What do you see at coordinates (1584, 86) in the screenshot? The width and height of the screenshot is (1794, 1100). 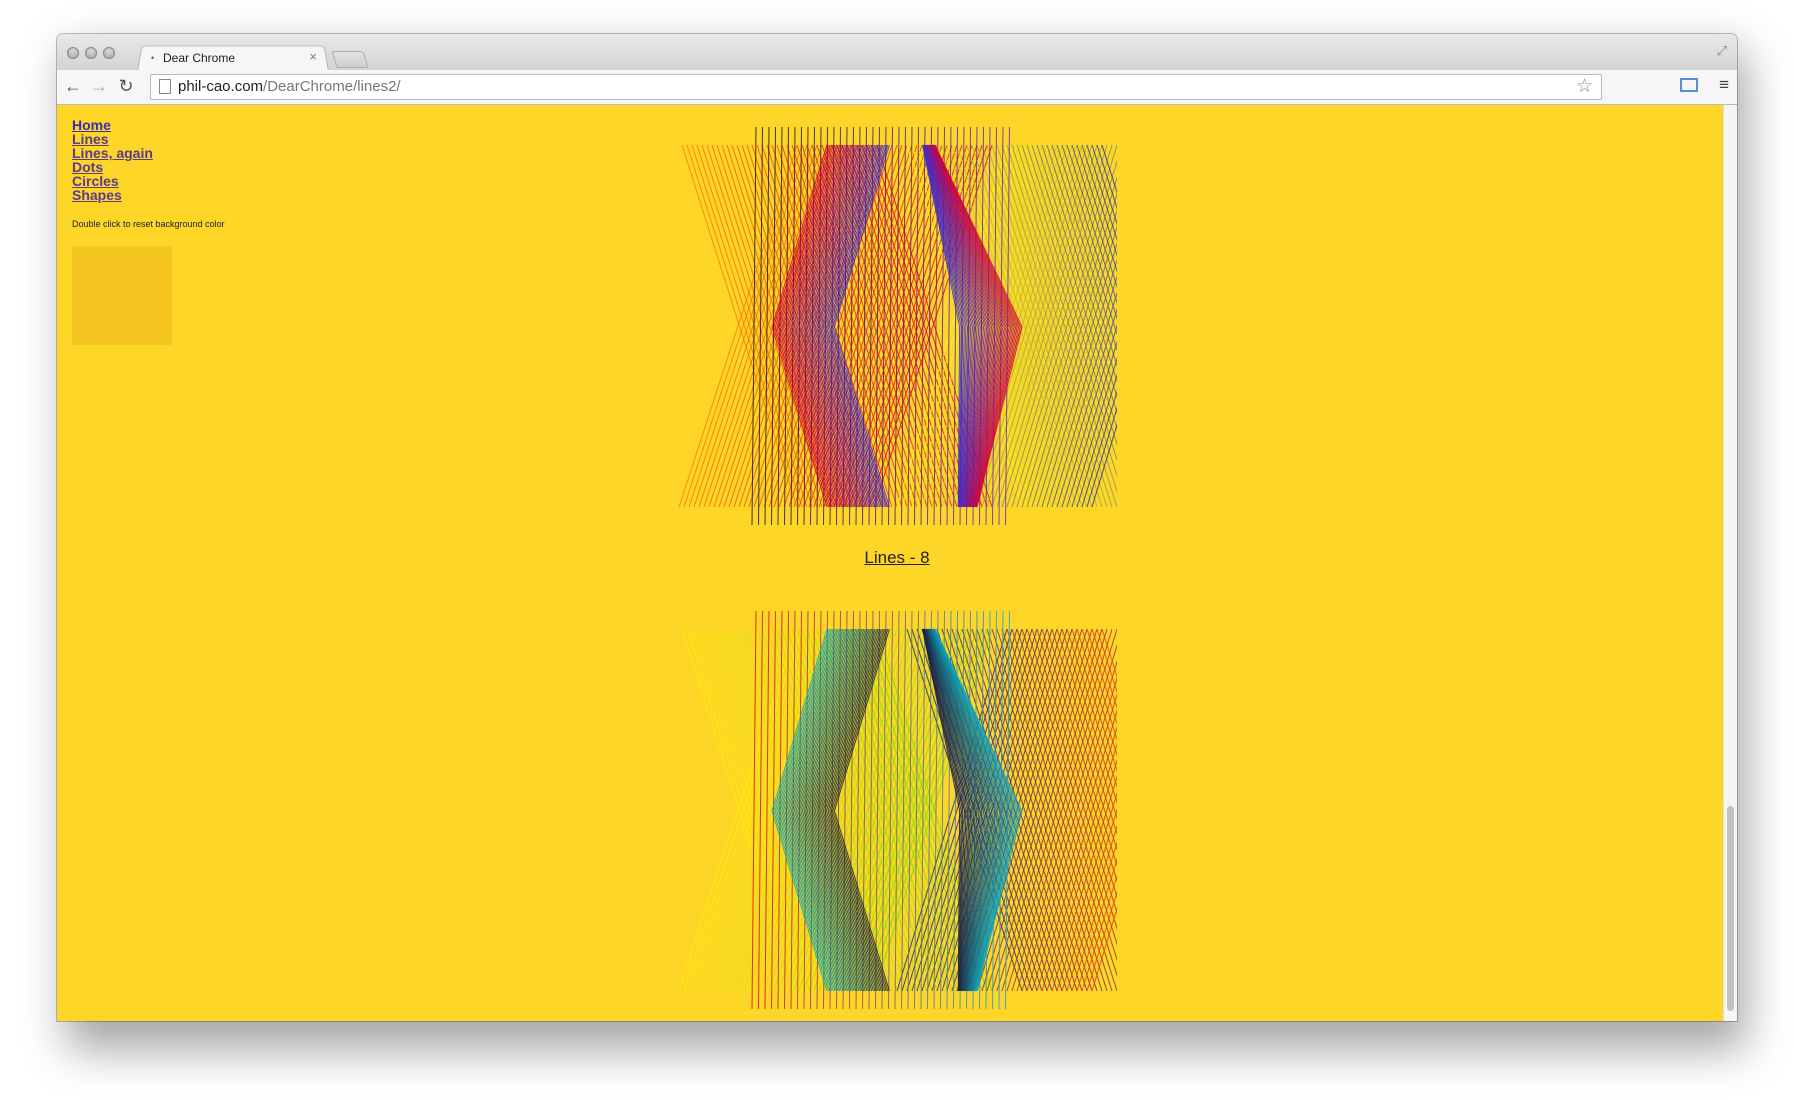 I see `bookmark-star-icon: ☆` at bounding box center [1584, 86].